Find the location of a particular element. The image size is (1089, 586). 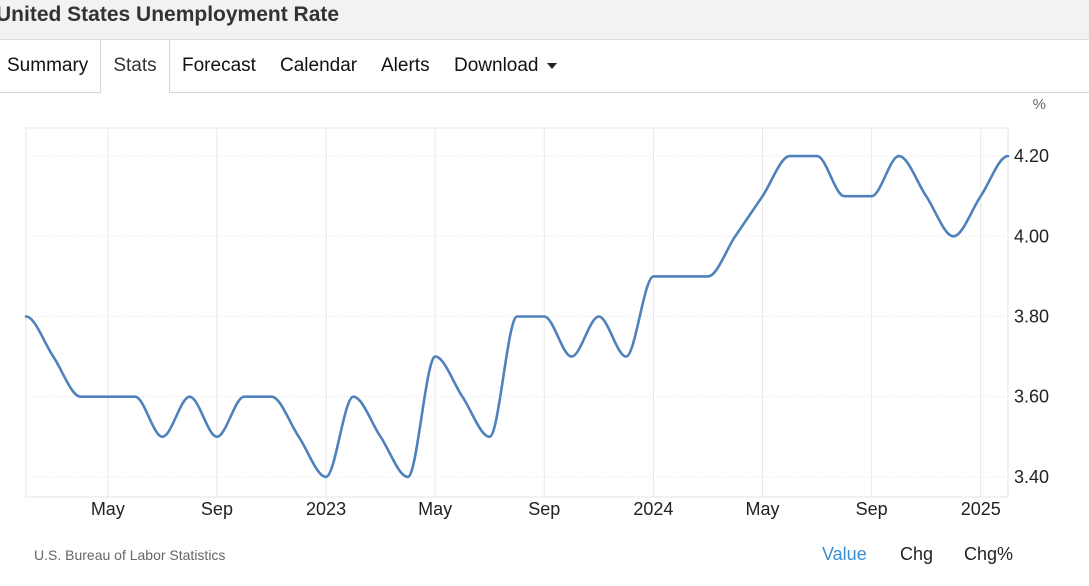

y-tick-label: 3.60 is located at coordinates (1031, 397).